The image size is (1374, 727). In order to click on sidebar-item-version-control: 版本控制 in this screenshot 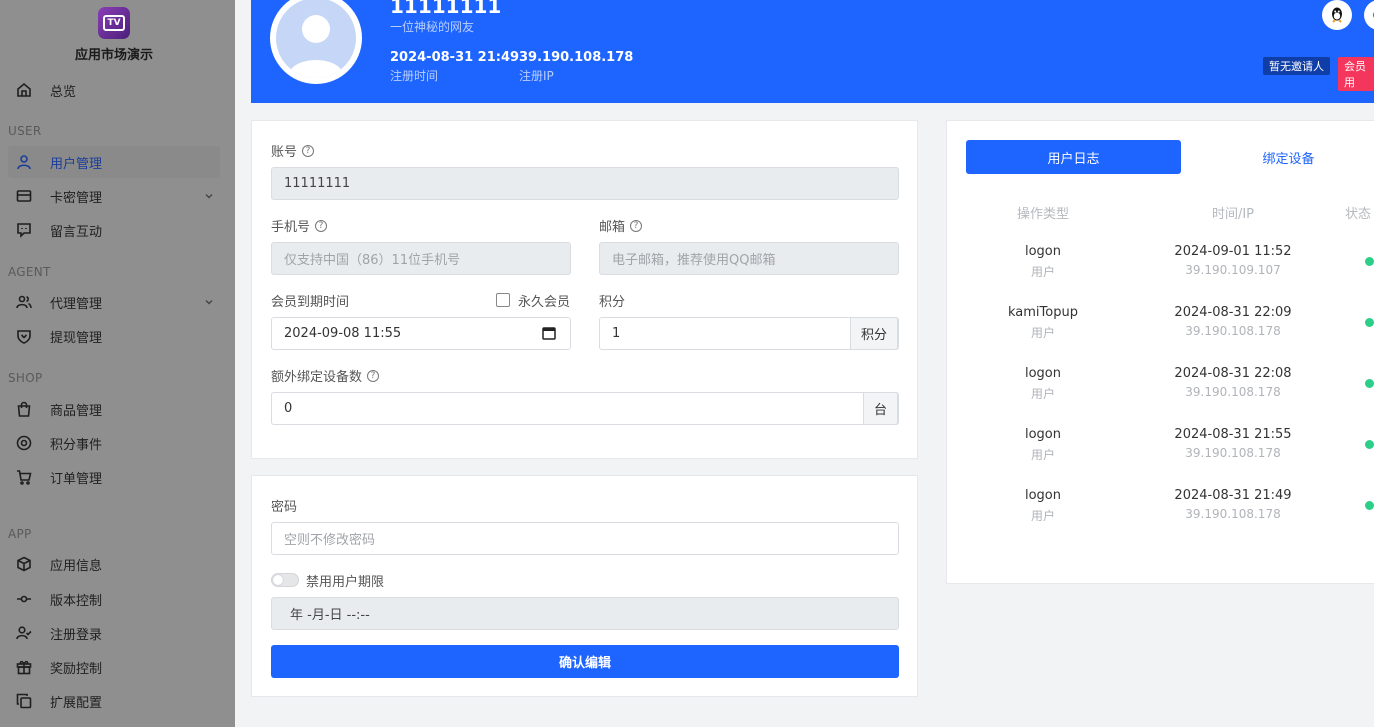, I will do `click(114, 599)`.